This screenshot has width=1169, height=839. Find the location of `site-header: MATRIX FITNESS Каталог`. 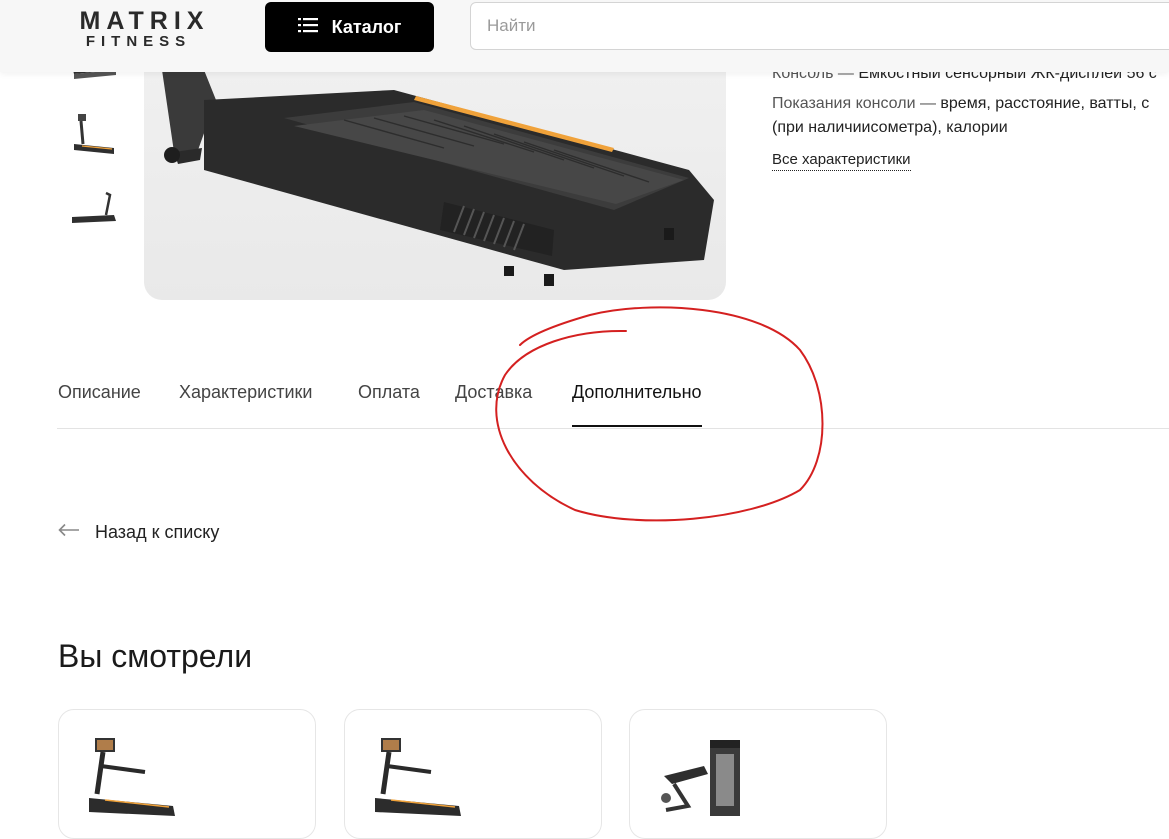

site-header: MATRIX FITNESS Каталог is located at coordinates (584, 36).